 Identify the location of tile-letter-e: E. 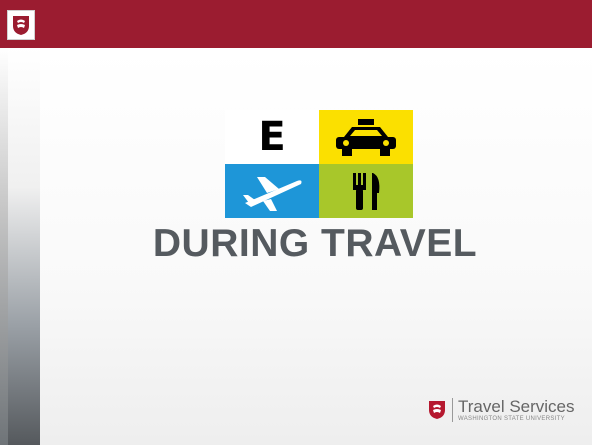
(272, 137).